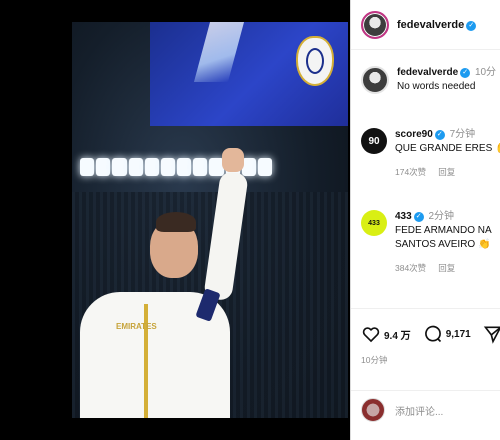  What do you see at coordinates (136, 326) in the screenshot?
I see `shirt-sponsor-text: EMIRATES` at bounding box center [136, 326].